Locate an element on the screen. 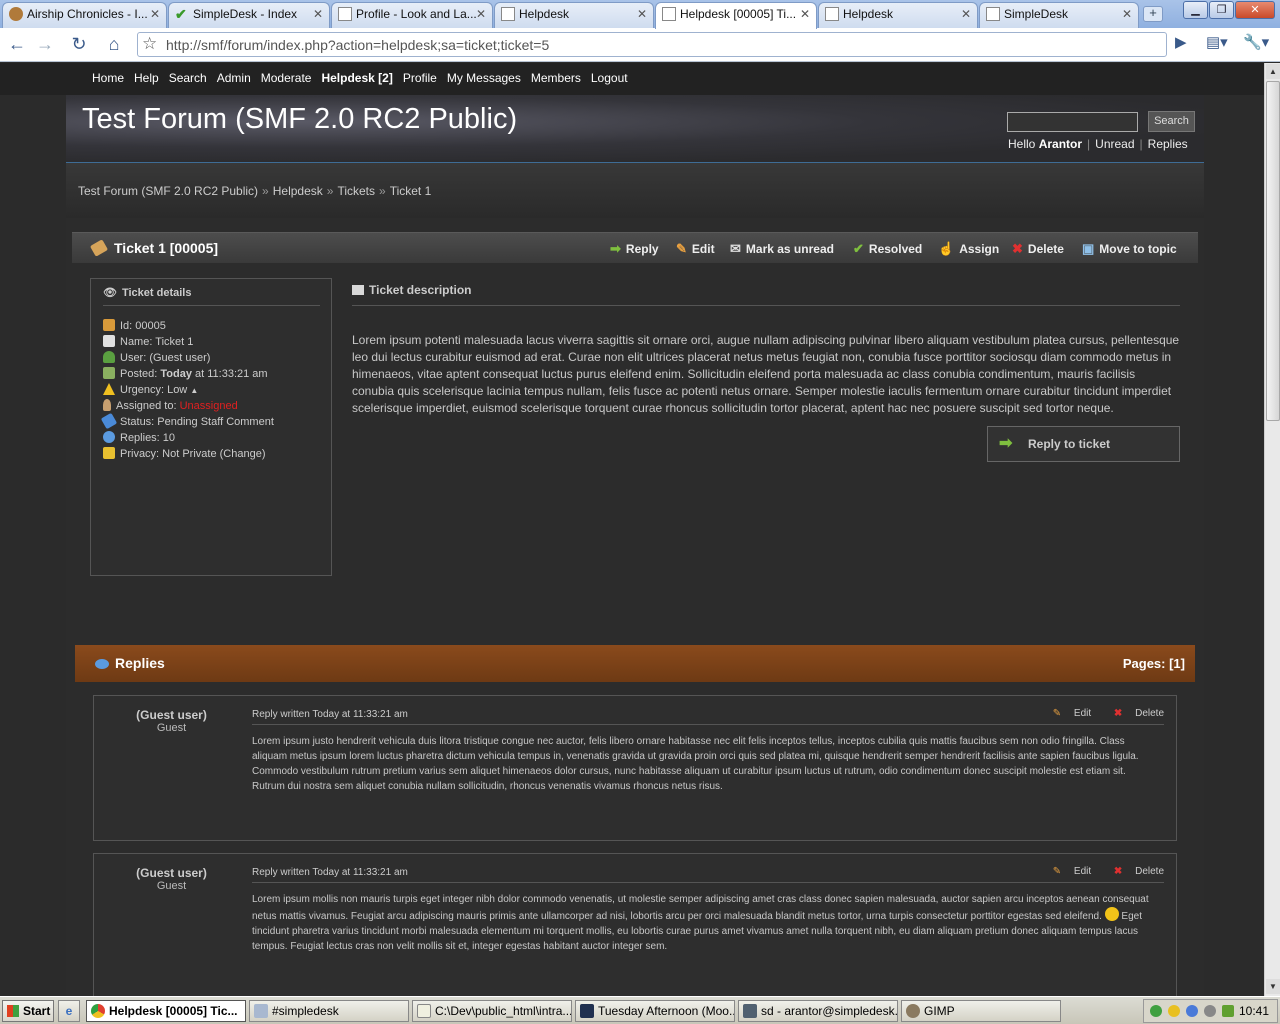  search-input is located at coordinates (1072, 122).